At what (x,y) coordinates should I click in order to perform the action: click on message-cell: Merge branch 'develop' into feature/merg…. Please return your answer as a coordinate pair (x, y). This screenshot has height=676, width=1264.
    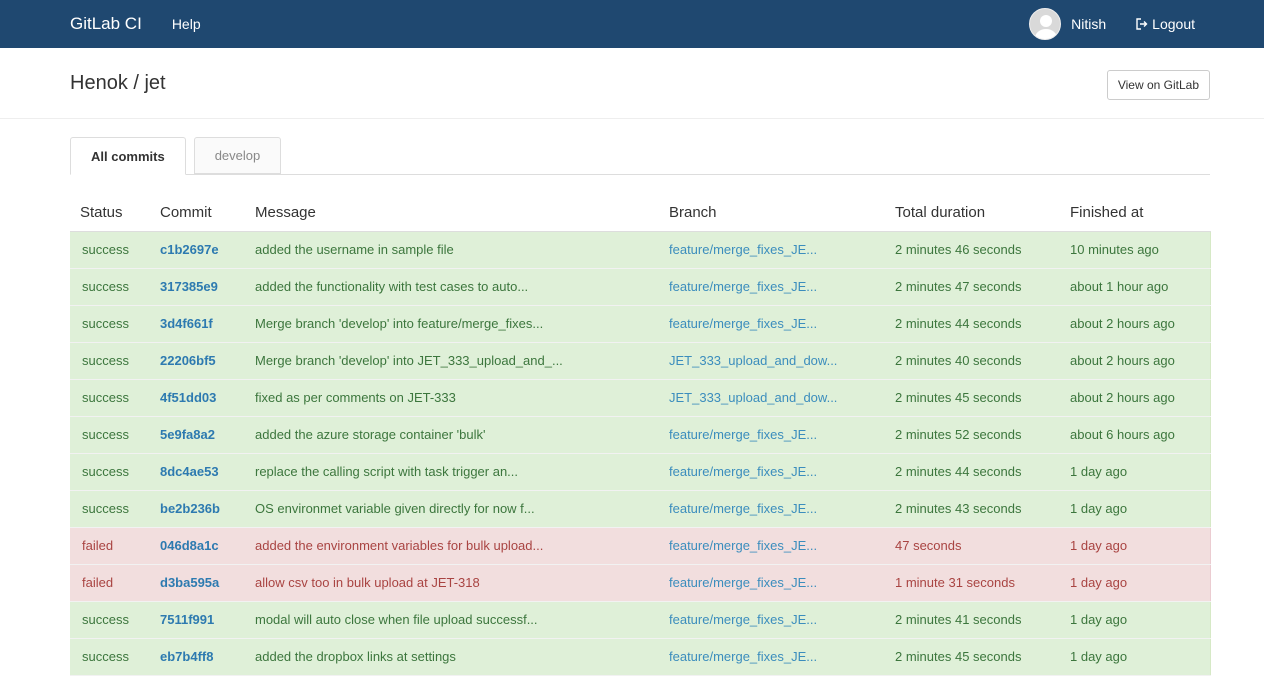
    Looking at the image, I should click on (452, 324).